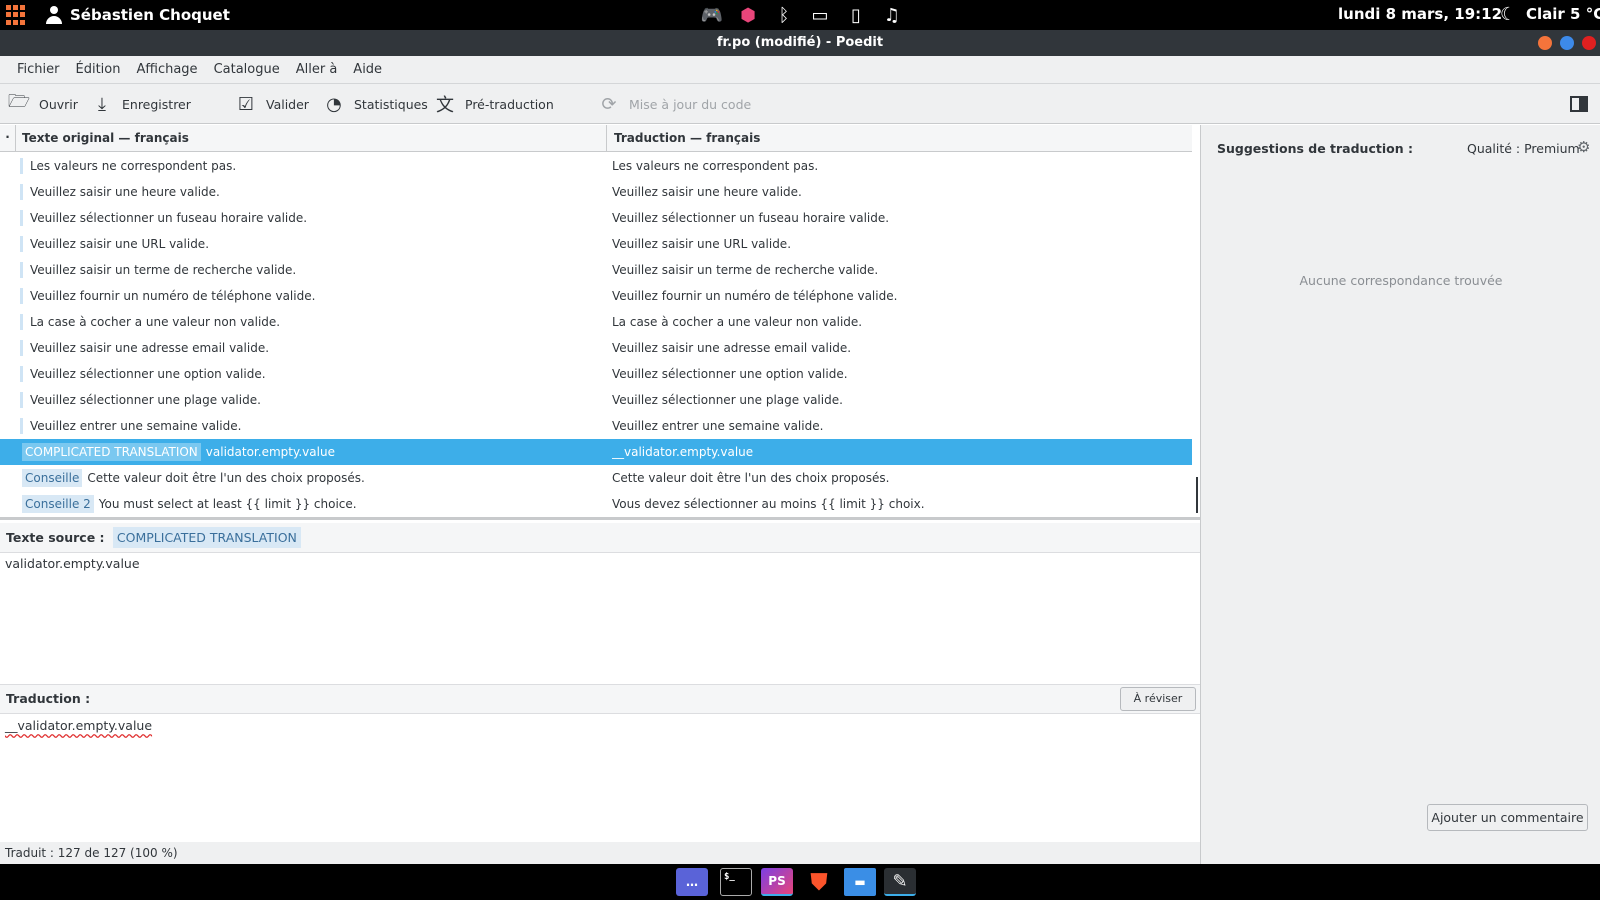 Image resolution: width=1600 pixels, height=900 pixels. Describe the element at coordinates (900, 138) in the screenshot. I see `column-header-translation: Traduction — français` at that location.